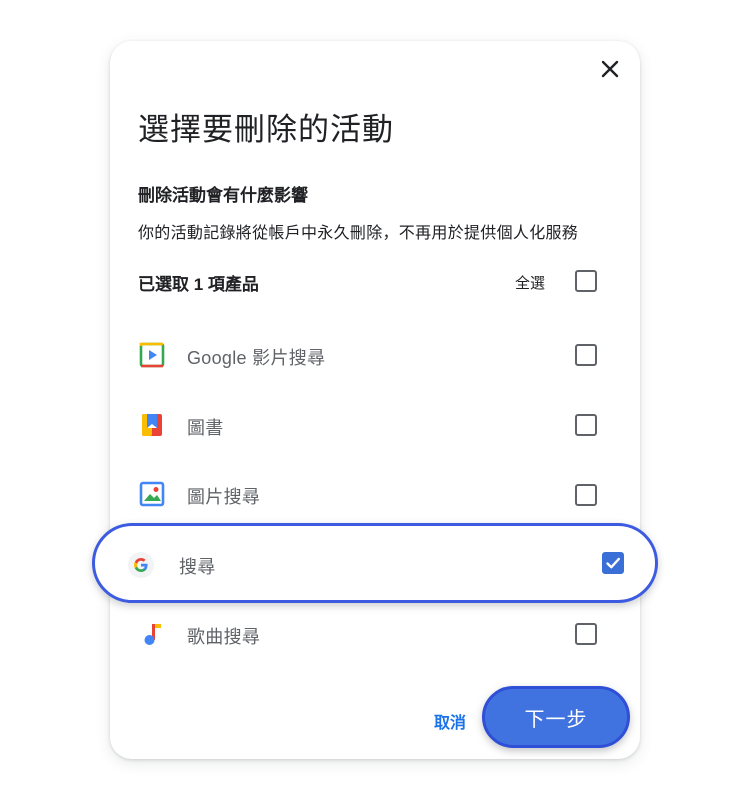 This screenshot has width=750, height=800. Describe the element at coordinates (152, 355) in the screenshot. I see `video-search-icon` at that location.